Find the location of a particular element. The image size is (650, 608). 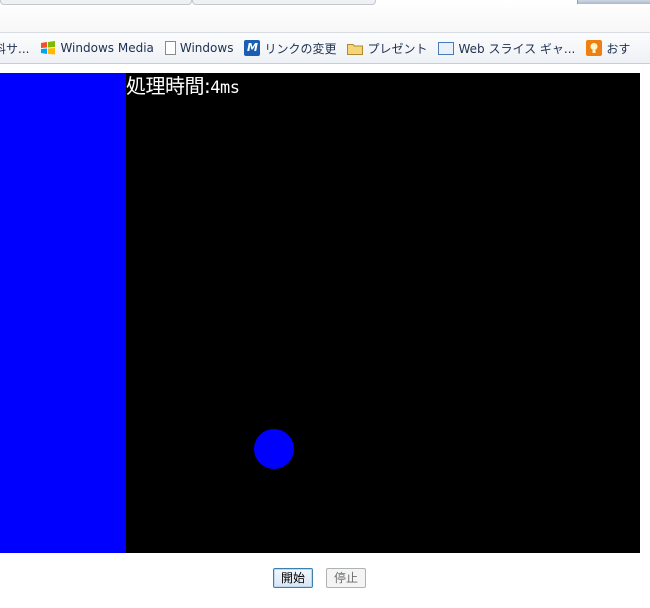

favorite-label: おす is located at coordinates (618, 48).